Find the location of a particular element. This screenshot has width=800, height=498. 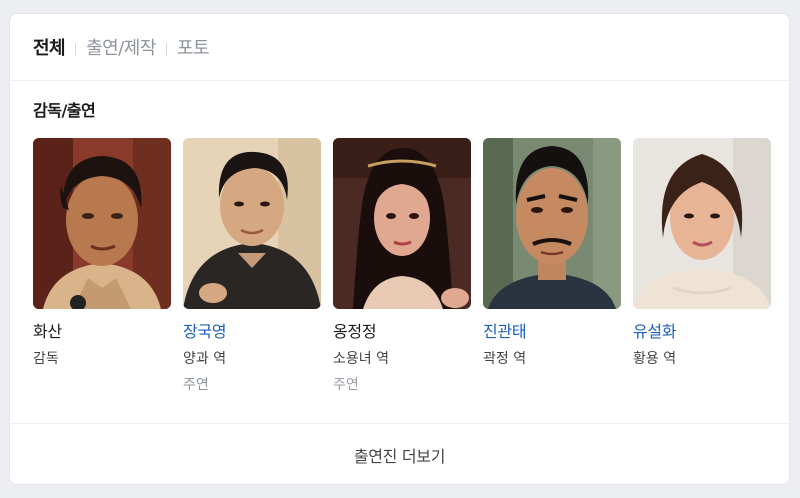

person-role: 소용녀 역 is located at coordinates (361, 359).